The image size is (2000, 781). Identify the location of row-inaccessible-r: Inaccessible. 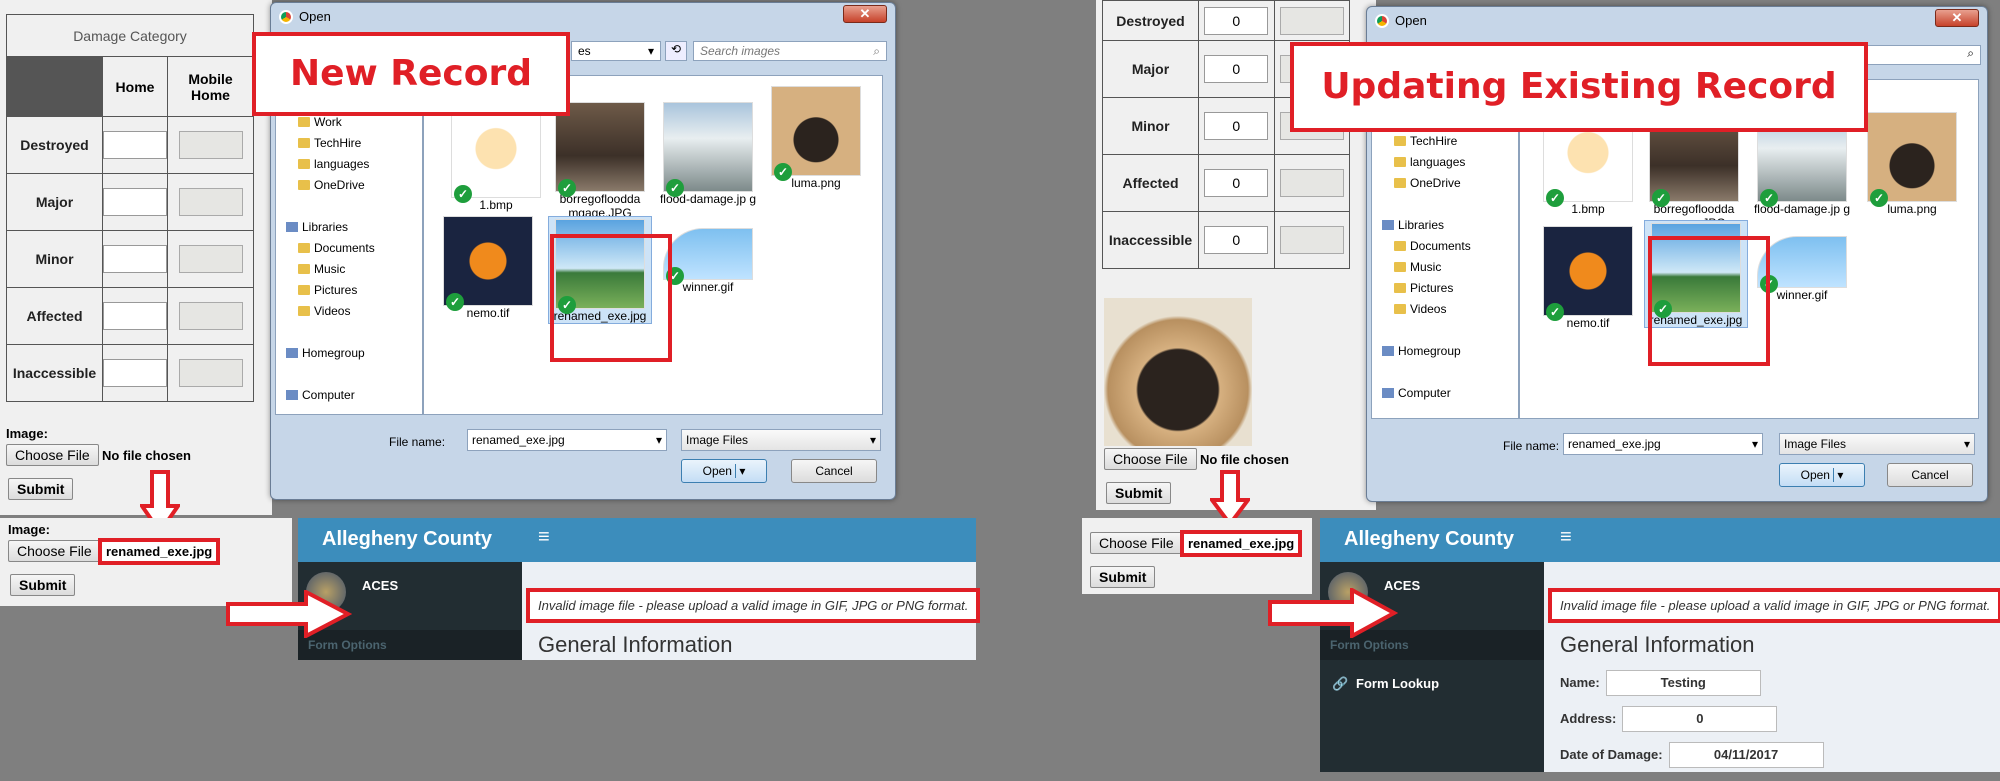
(1150, 240).